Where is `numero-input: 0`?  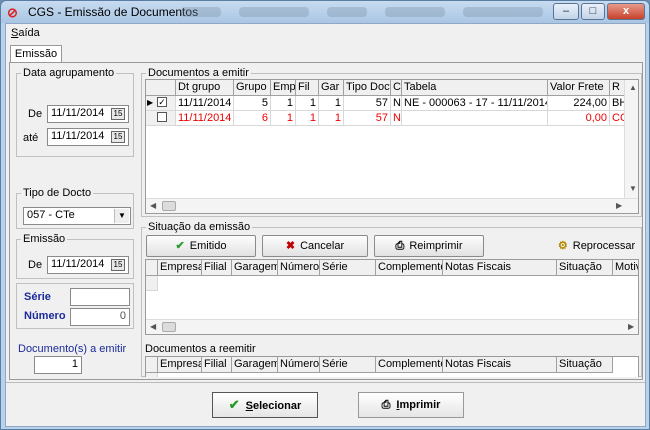
numero-input: 0 is located at coordinates (100, 317).